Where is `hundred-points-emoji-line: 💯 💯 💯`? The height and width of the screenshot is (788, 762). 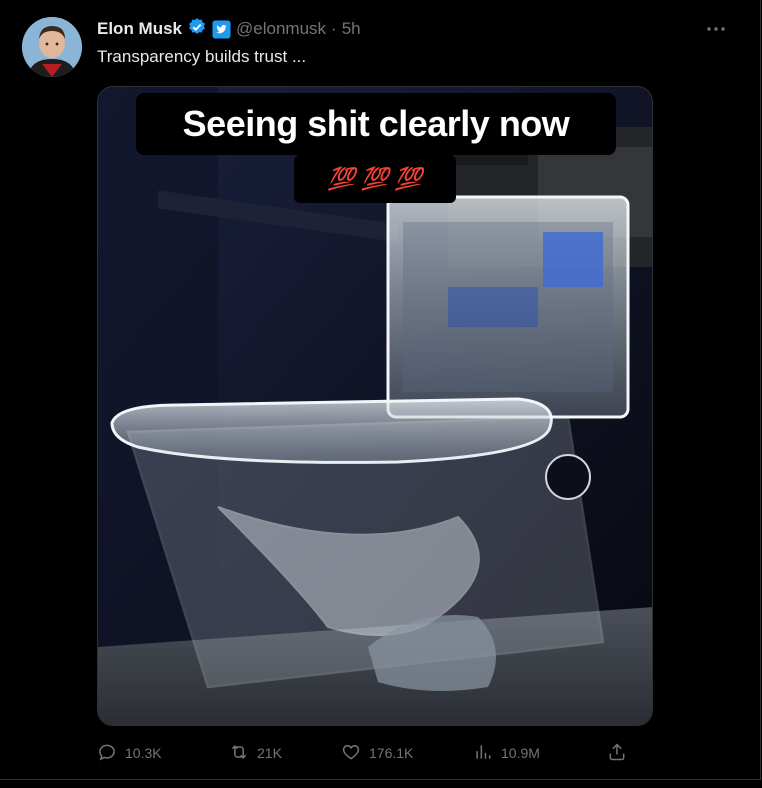
hundred-points-emoji-line: 💯 💯 💯 is located at coordinates (375, 179).